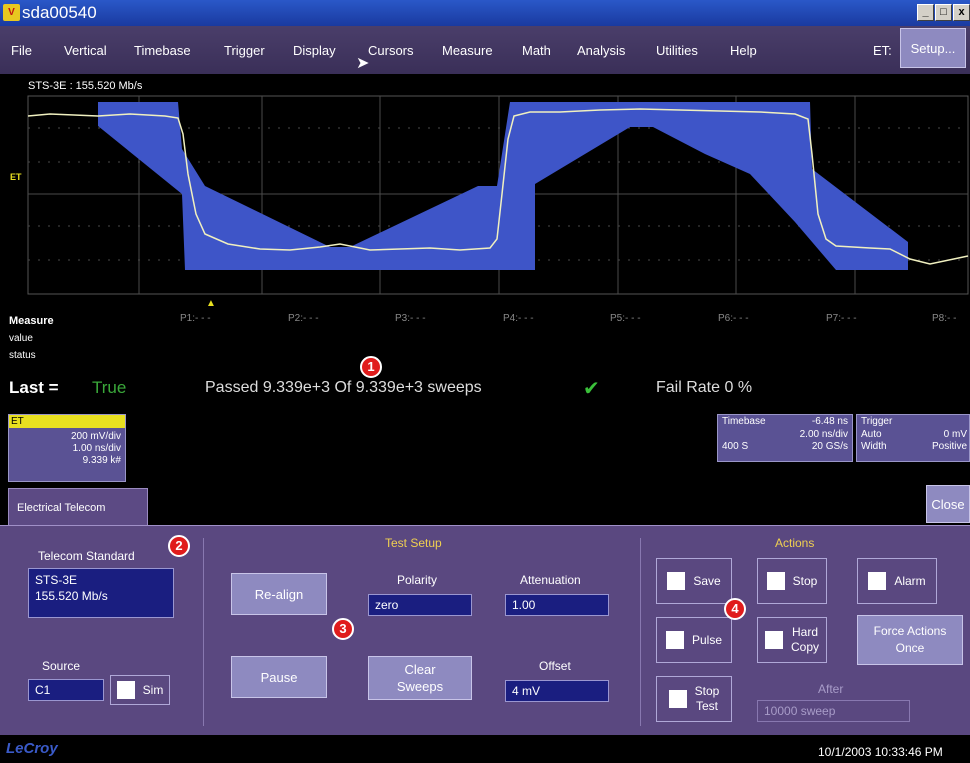 The height and width of the screenshot is (763, 970). Describe the element at coordinates (707, 581) in the screenshot. I see `save-label: Save` at that location.